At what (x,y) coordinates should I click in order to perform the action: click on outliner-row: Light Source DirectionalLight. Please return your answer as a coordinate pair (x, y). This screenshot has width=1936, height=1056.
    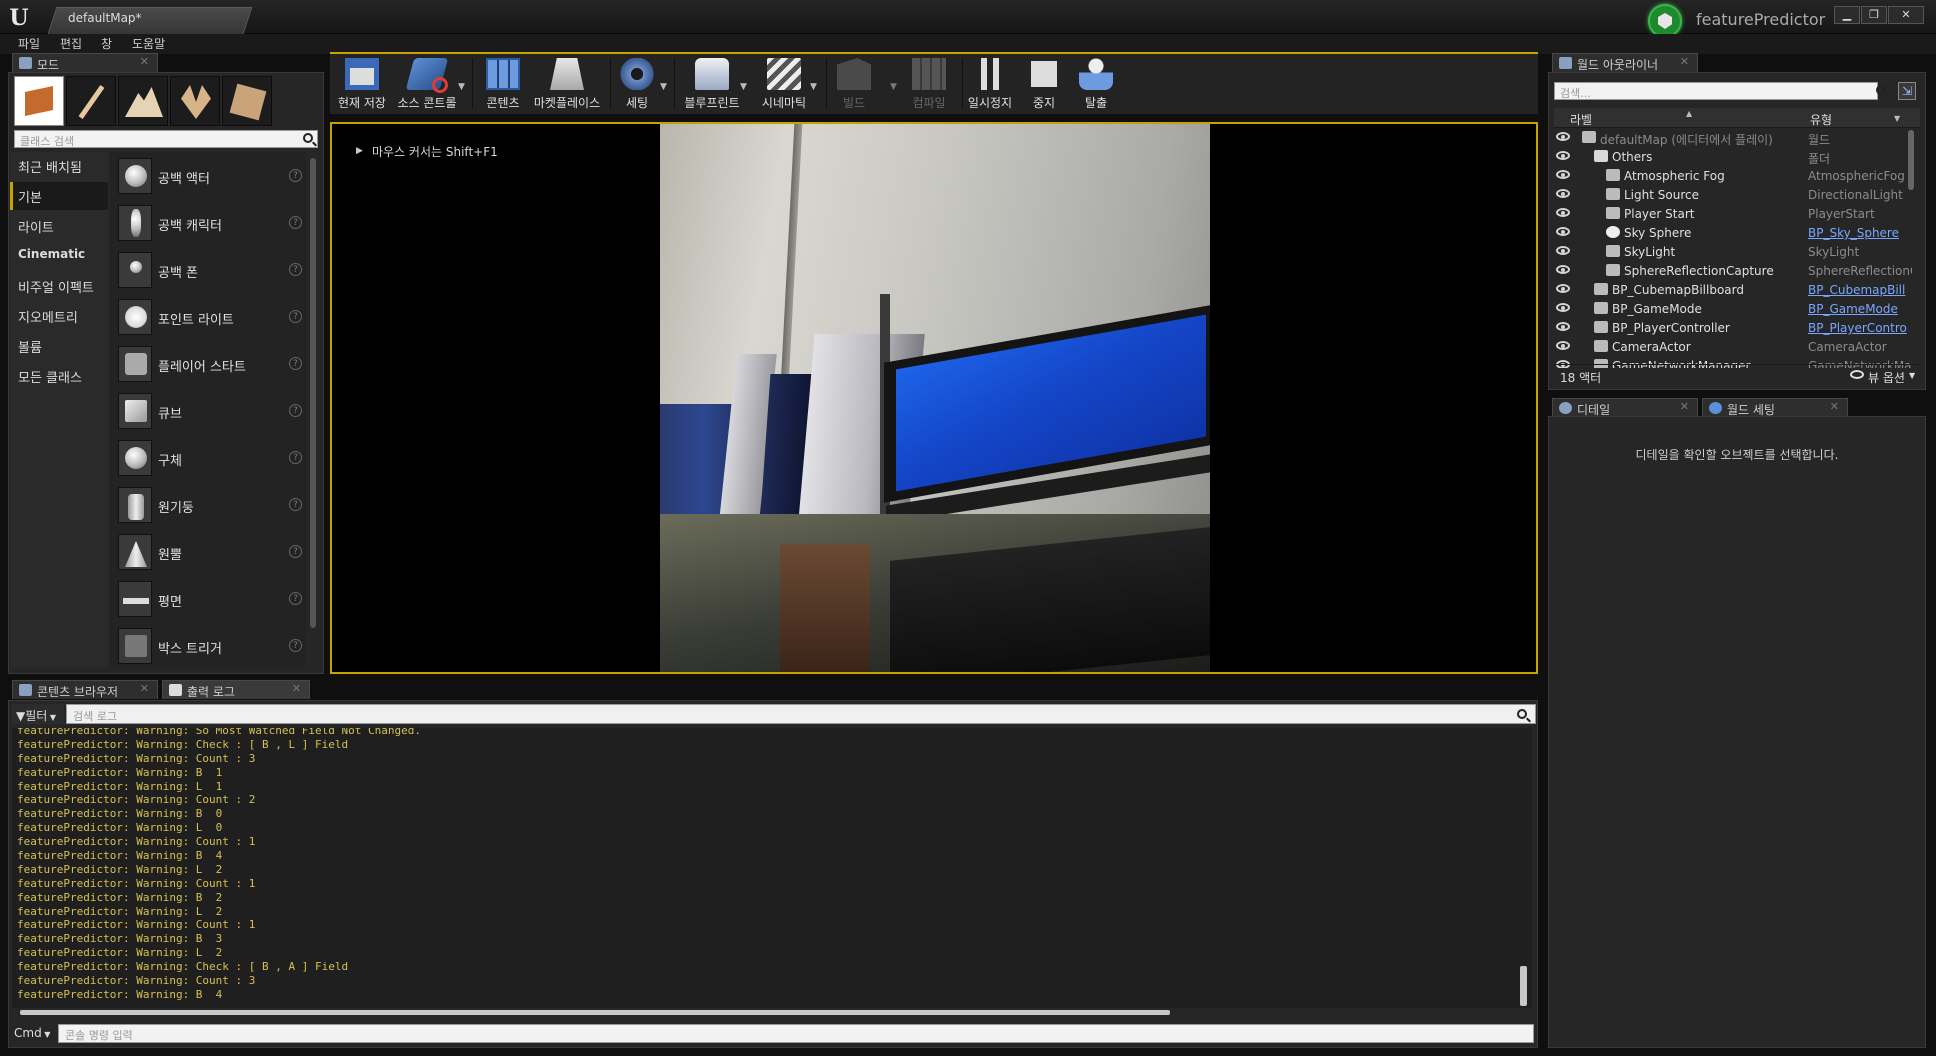
    Looking at the image, I should click on (1733, 194).